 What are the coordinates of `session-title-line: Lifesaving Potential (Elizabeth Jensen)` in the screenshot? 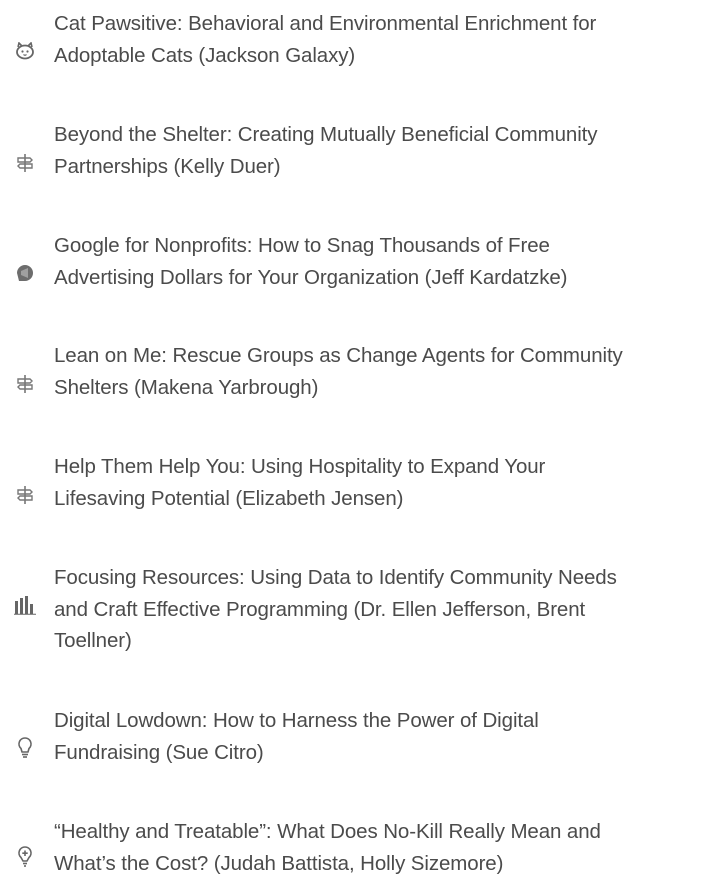 It's located at (387, 499).